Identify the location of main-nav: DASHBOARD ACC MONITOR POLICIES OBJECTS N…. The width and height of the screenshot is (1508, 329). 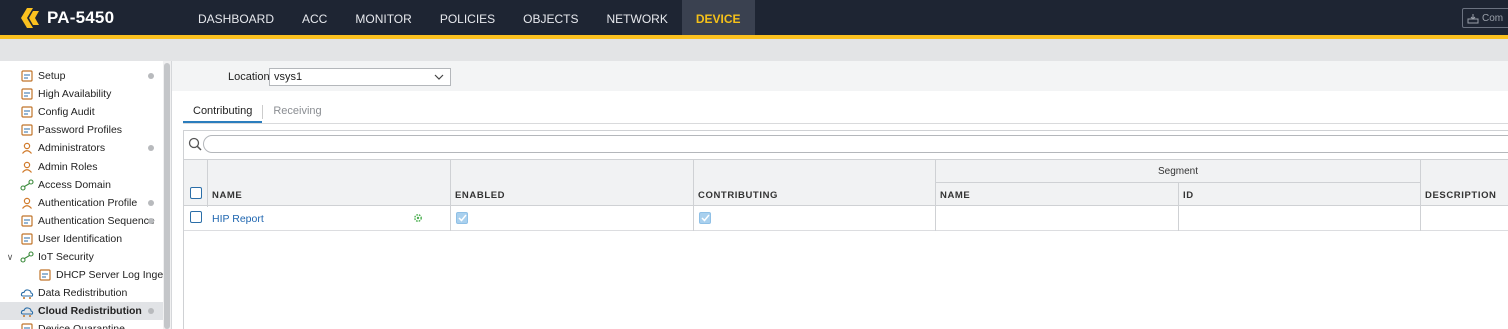
(469, 17).